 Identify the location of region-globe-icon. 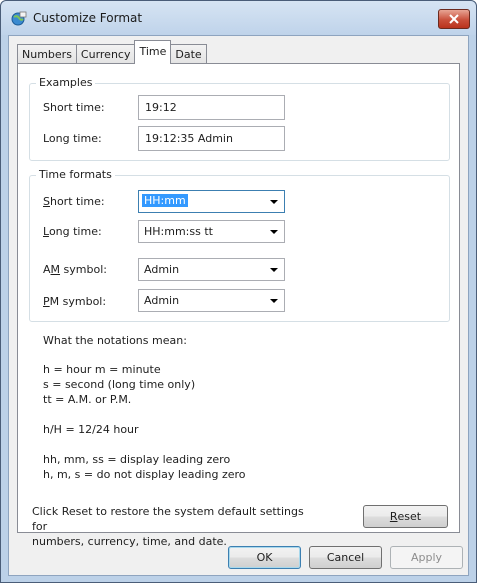
(19, 19).